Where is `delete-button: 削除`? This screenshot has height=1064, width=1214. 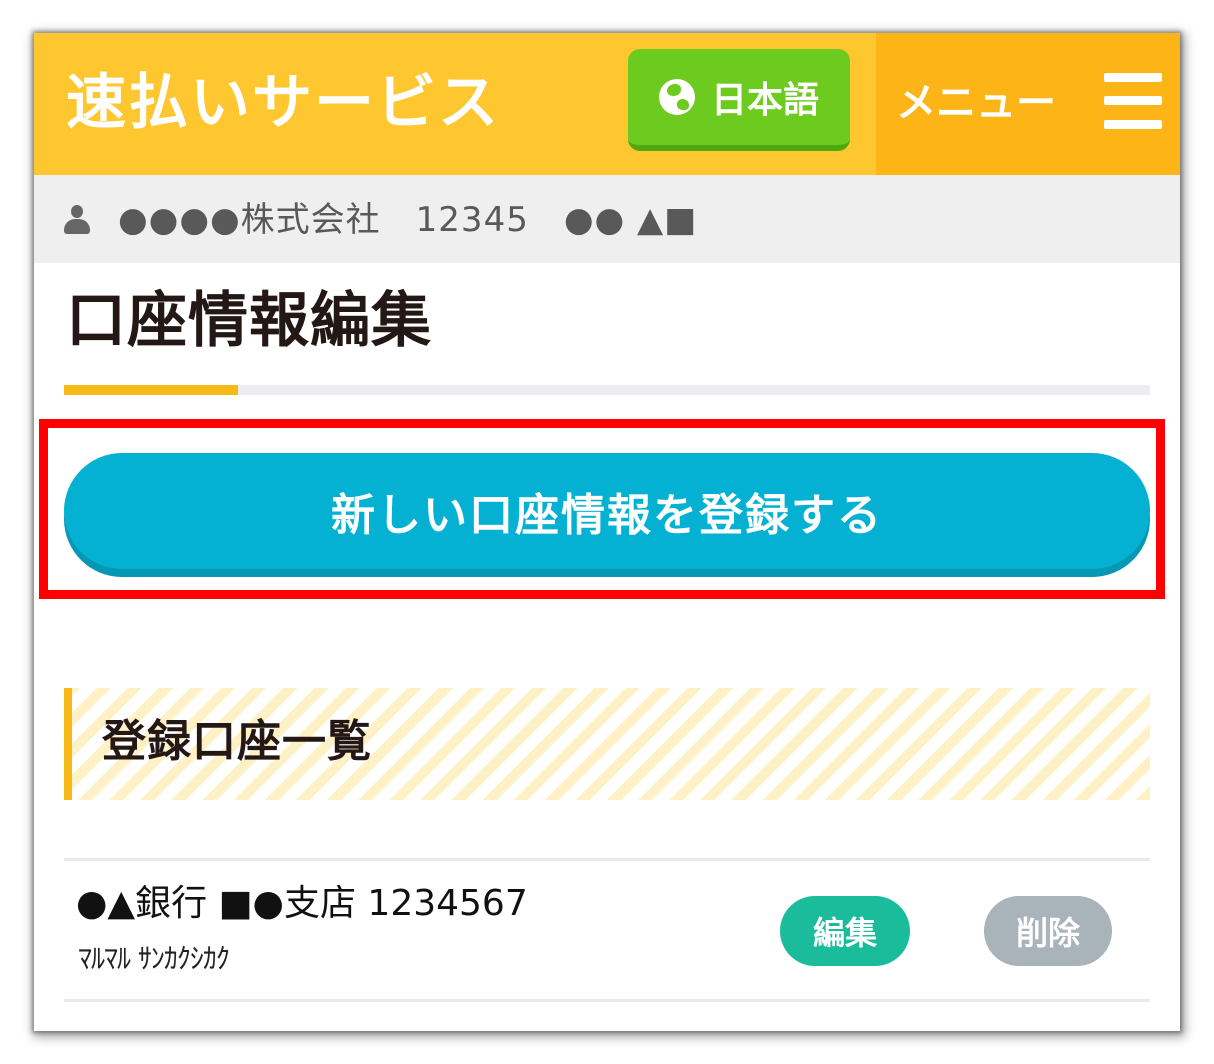
delete-button: 削除 is located at coordinates (1048, 931).